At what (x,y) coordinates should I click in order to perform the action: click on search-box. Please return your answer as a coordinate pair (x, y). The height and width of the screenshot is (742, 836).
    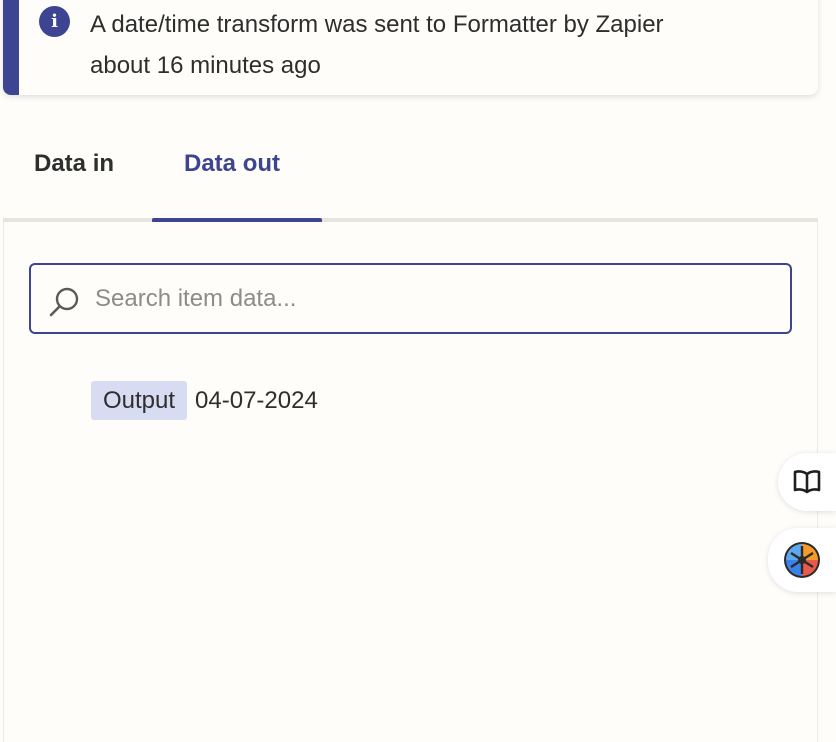
    Looking at the image, I should click on (410, 298).